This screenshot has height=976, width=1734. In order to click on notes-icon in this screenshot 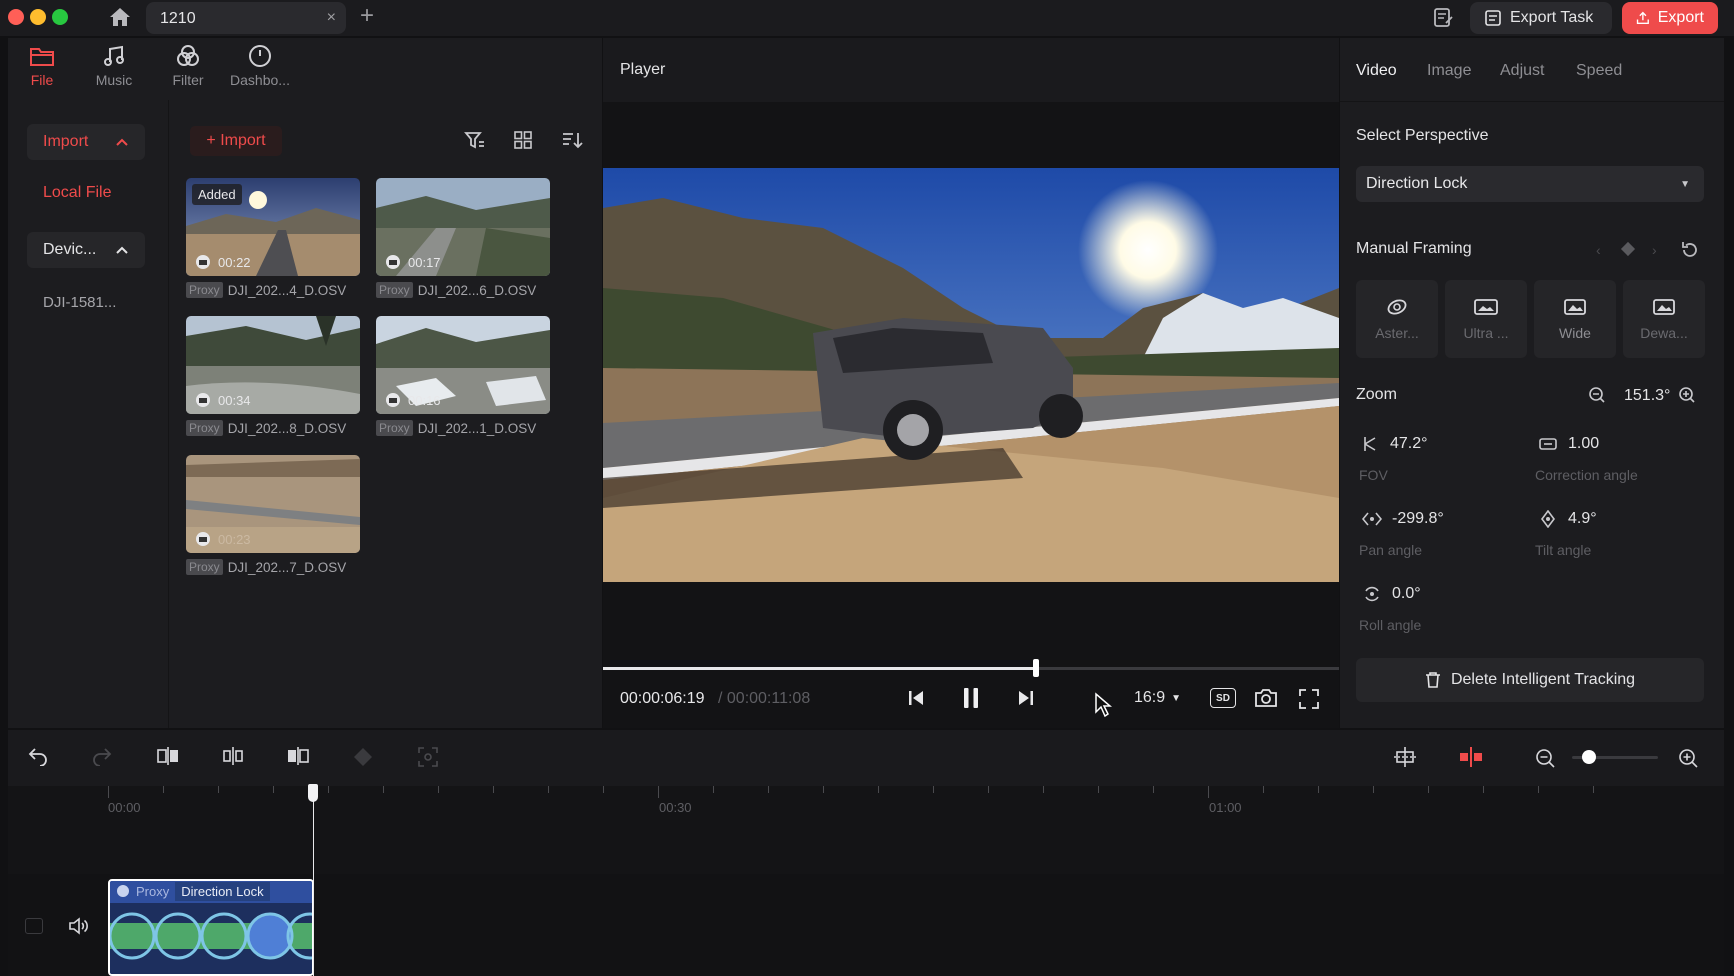, I will do `click(1443, 18)`.